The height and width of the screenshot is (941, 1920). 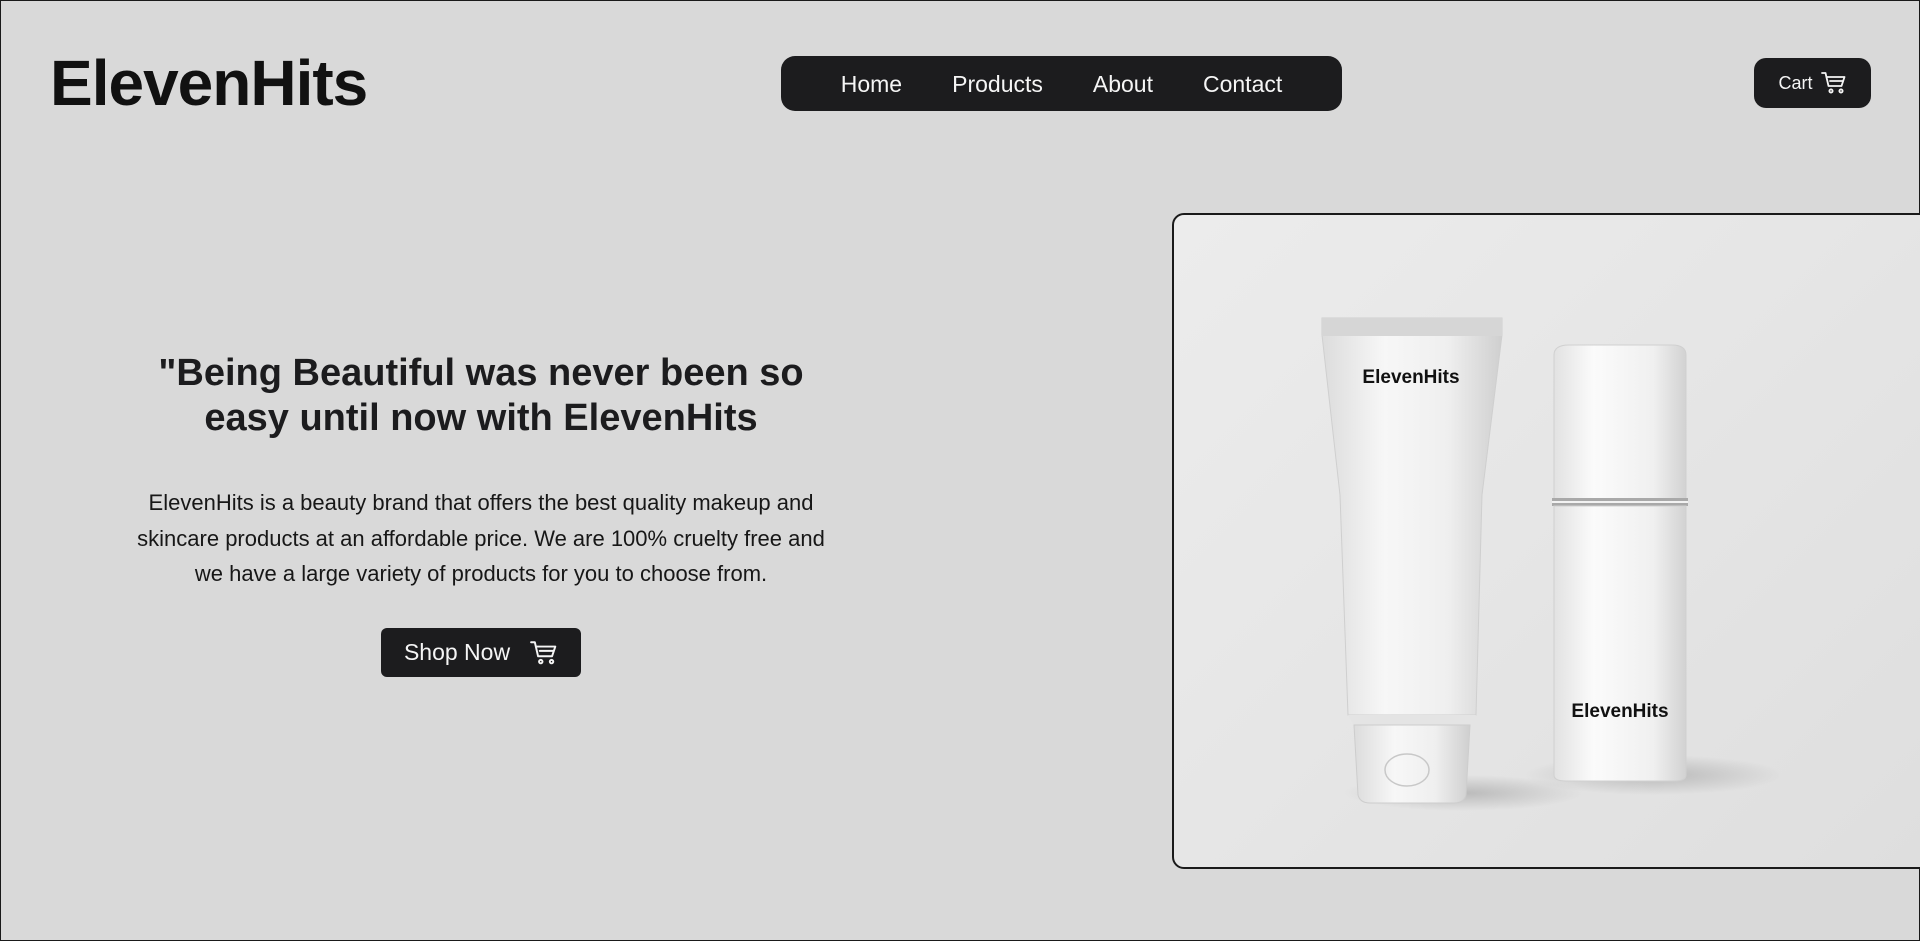 I want to click on nav-home: Home, so click(x=871, y=84).